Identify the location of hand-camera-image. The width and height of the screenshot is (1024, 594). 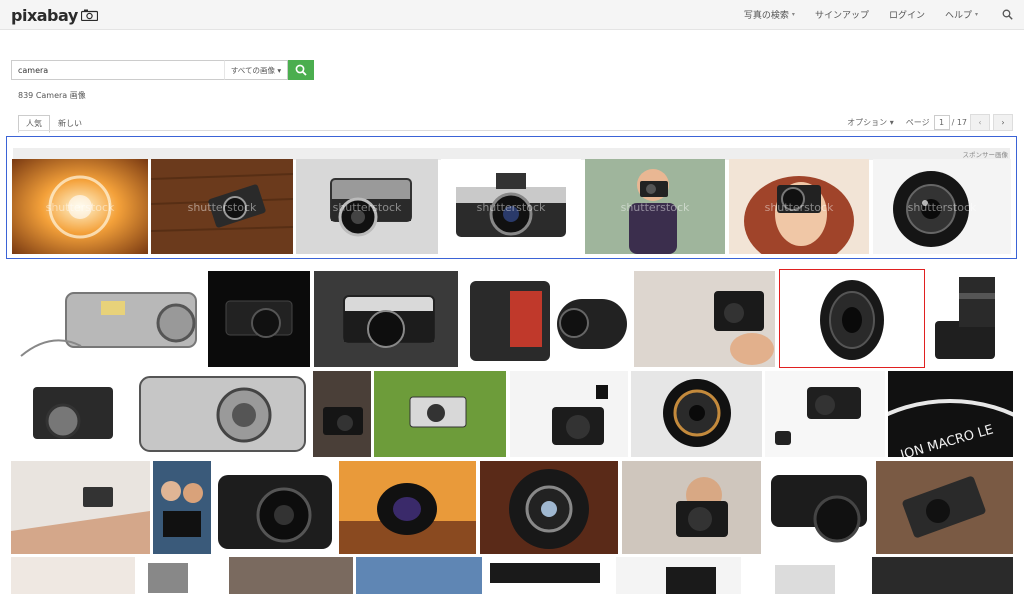
(704, 319).